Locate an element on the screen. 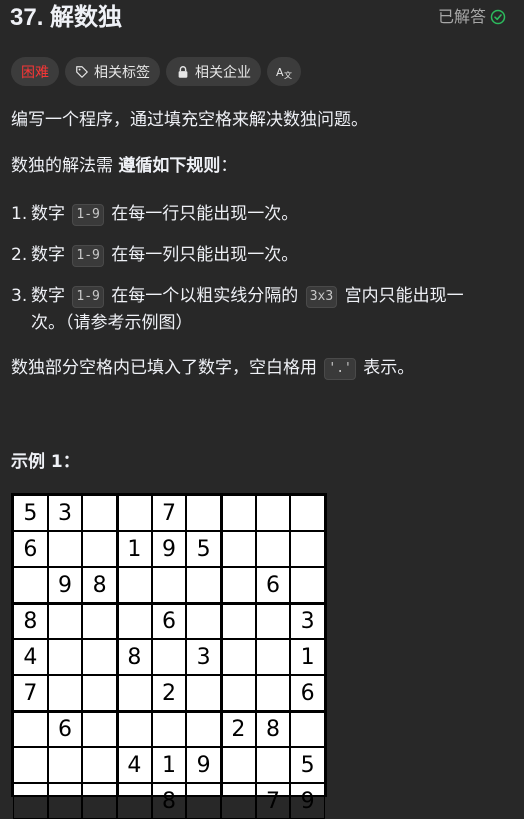 The width and height of the screenshot is (524, 819). rules-suffix: ： is located at coordinates (229, 166).